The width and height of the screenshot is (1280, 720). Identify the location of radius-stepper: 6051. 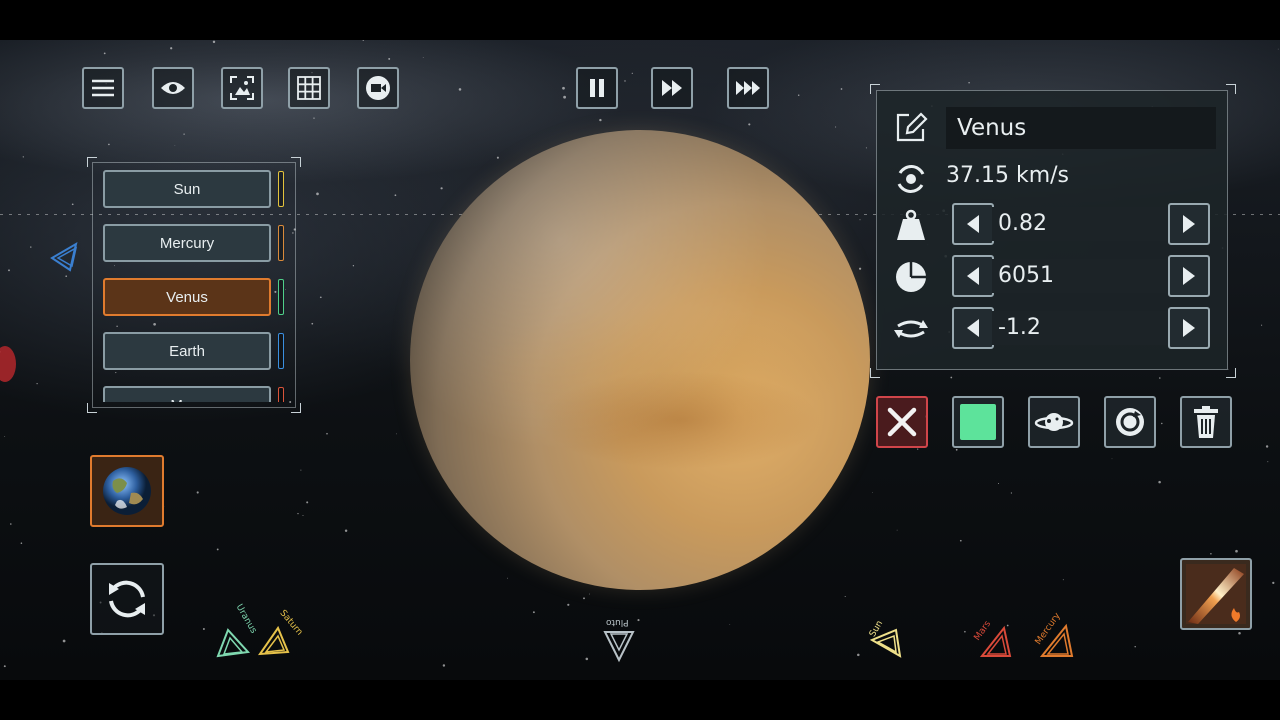
(1081, 276).